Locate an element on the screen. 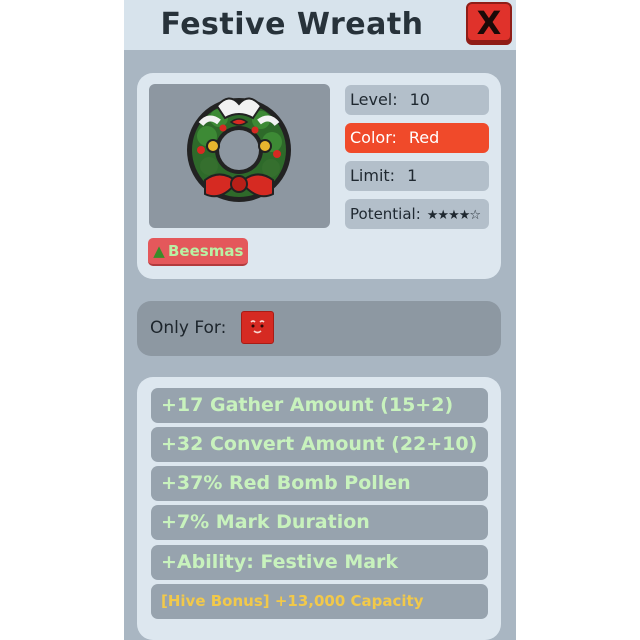 The image size is (640, 640). stat-limit-label: Limit: is located at coordinates (373, 175).